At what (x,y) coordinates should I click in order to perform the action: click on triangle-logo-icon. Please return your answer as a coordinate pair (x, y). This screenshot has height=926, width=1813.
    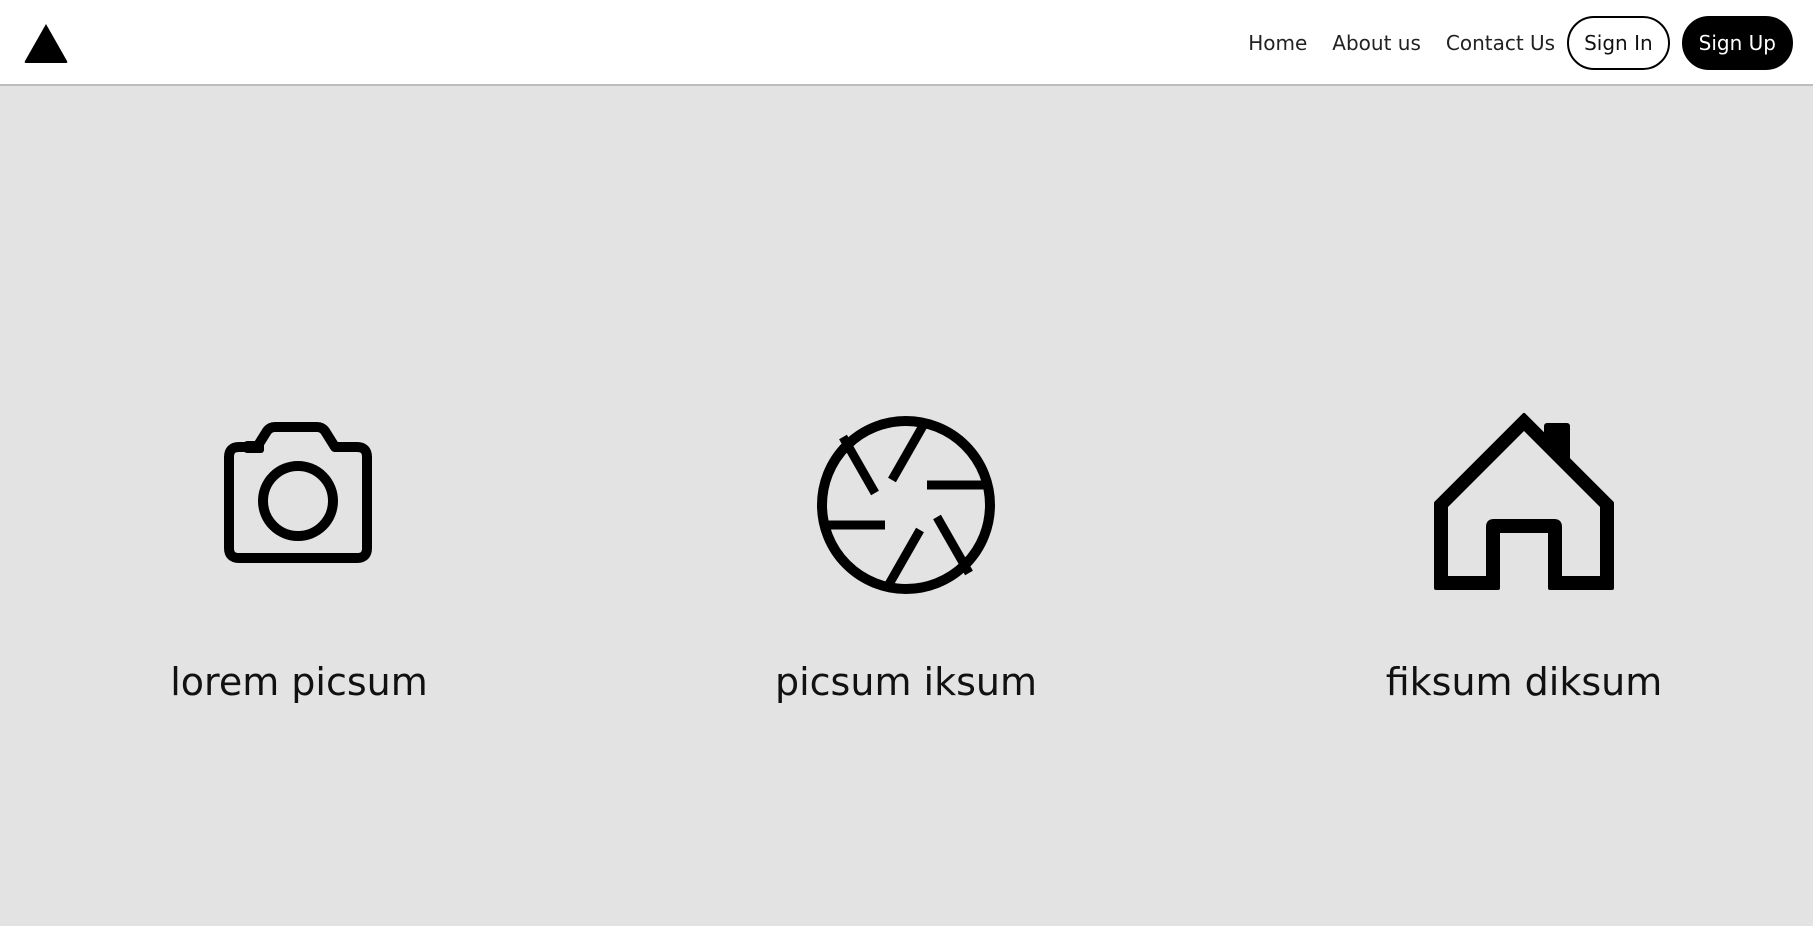
    Looking at the image, I should click on (46, 43).